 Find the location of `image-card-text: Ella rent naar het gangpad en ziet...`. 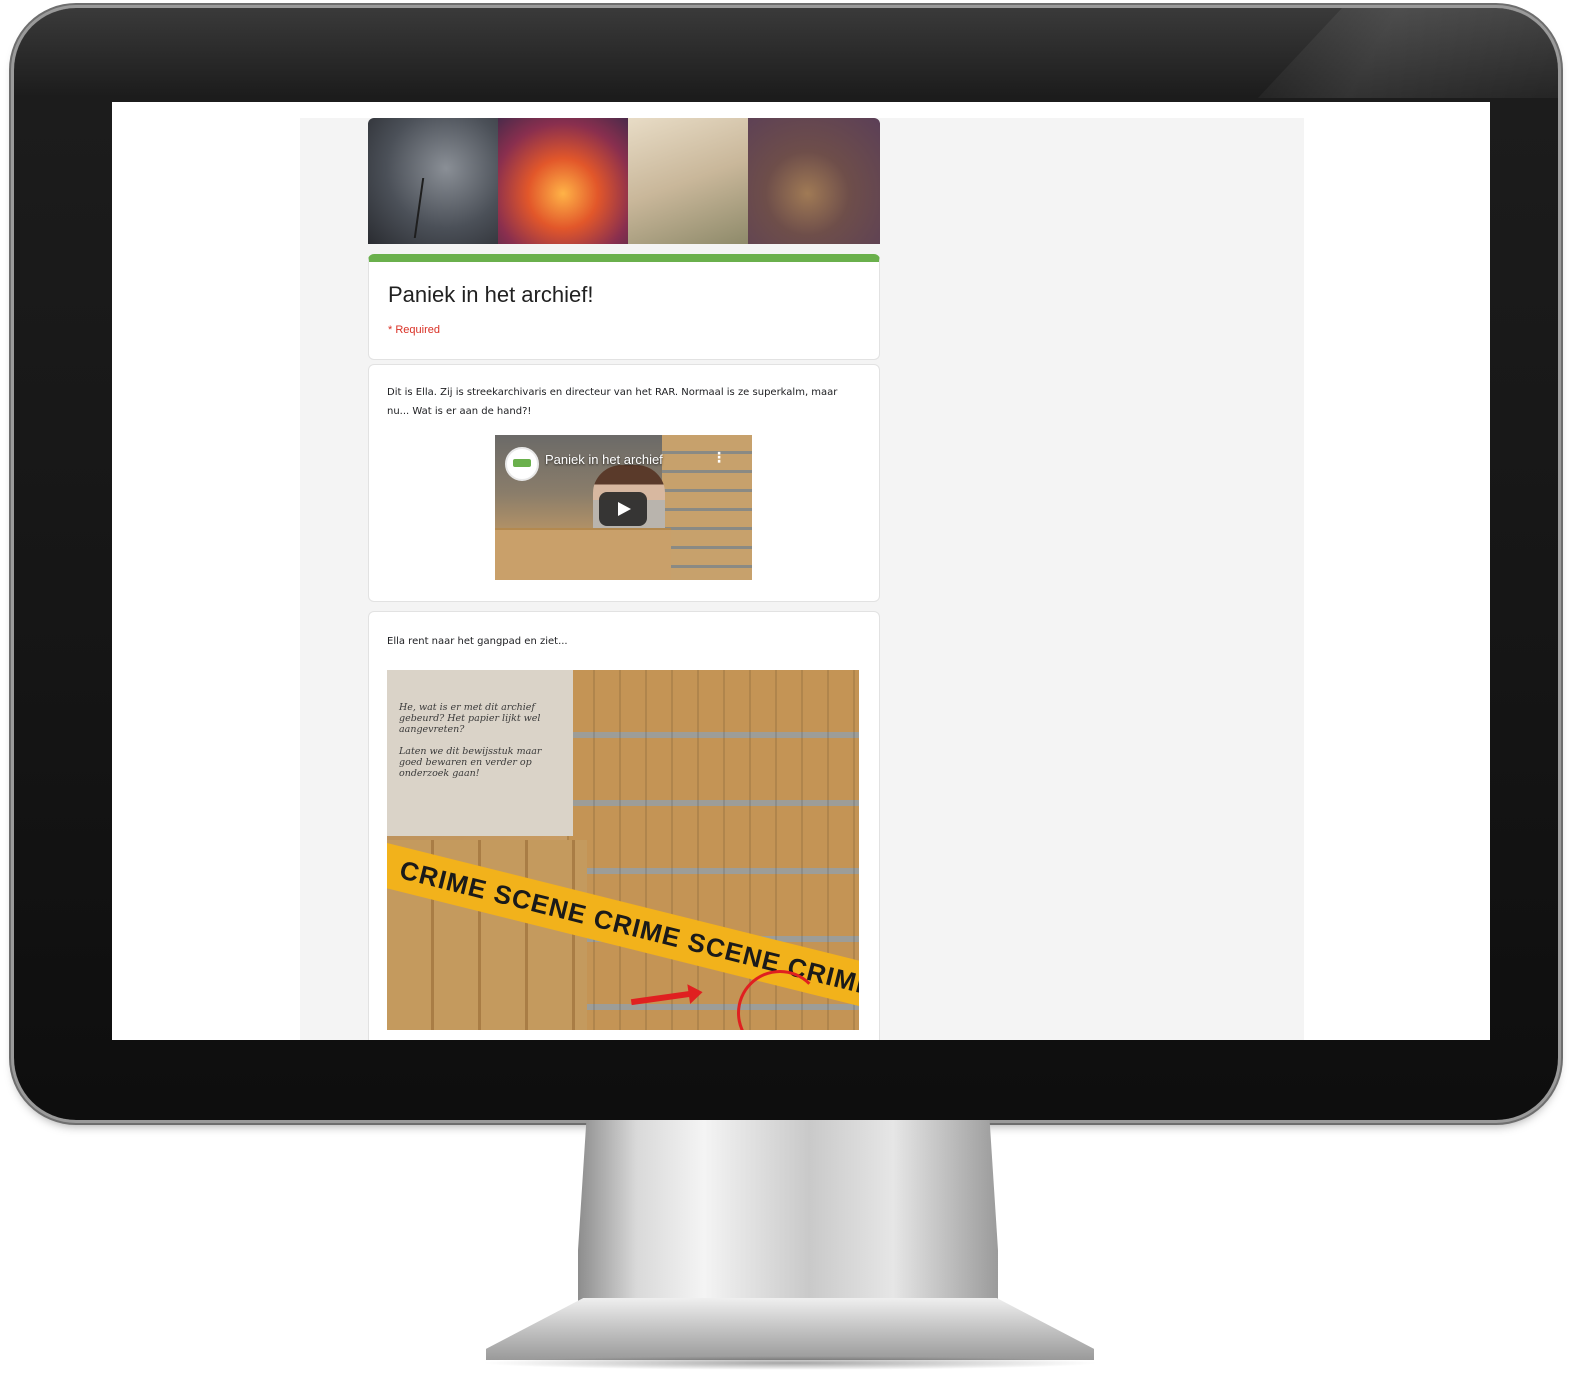

image-card-text: Ella rent naar het gangpad en ziet... is located at coordinates (477, 641).